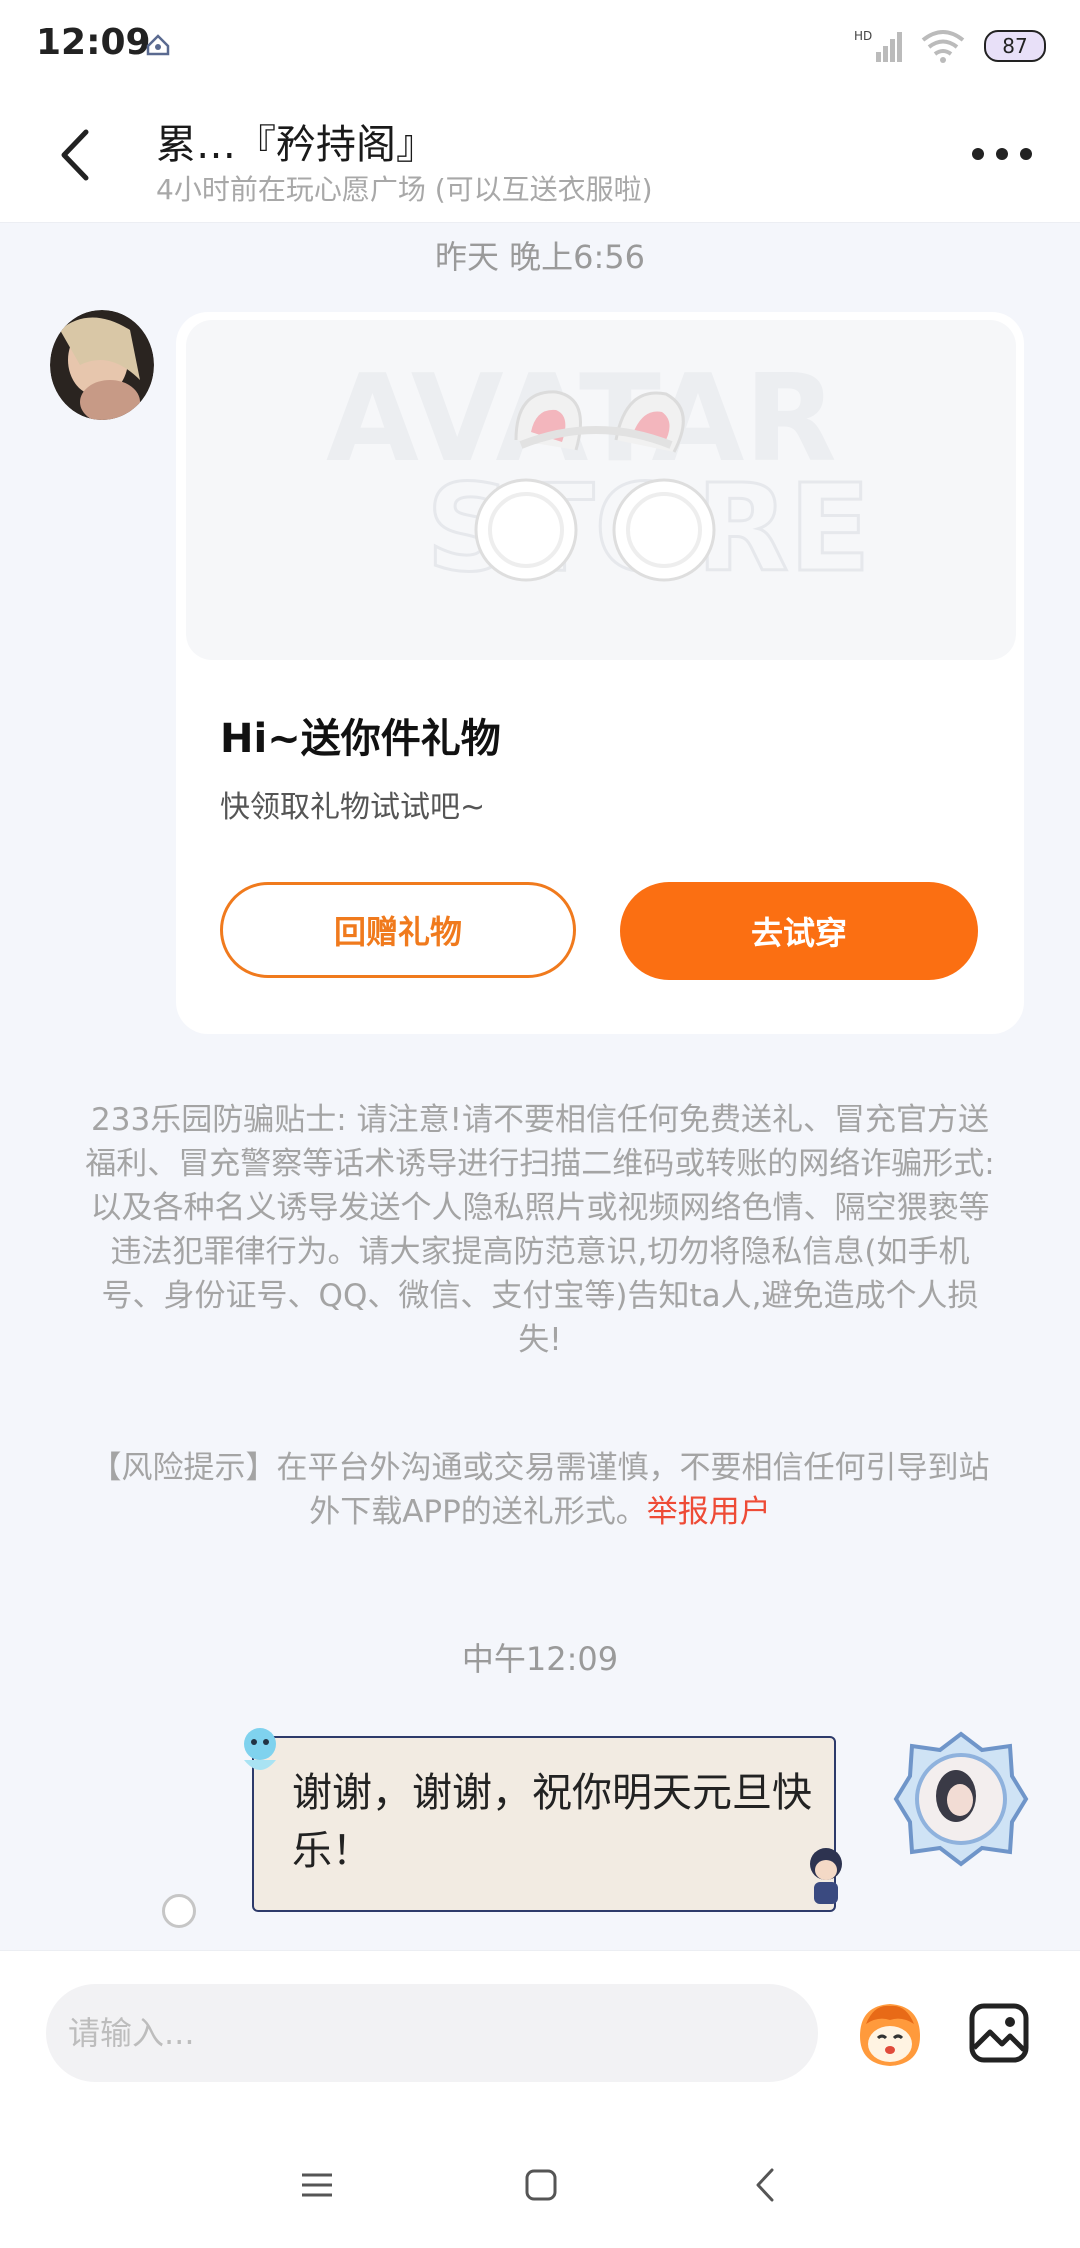  Describe the element at coordinates (999, 2033) in the screenshot. I see `image-icon` at that location.